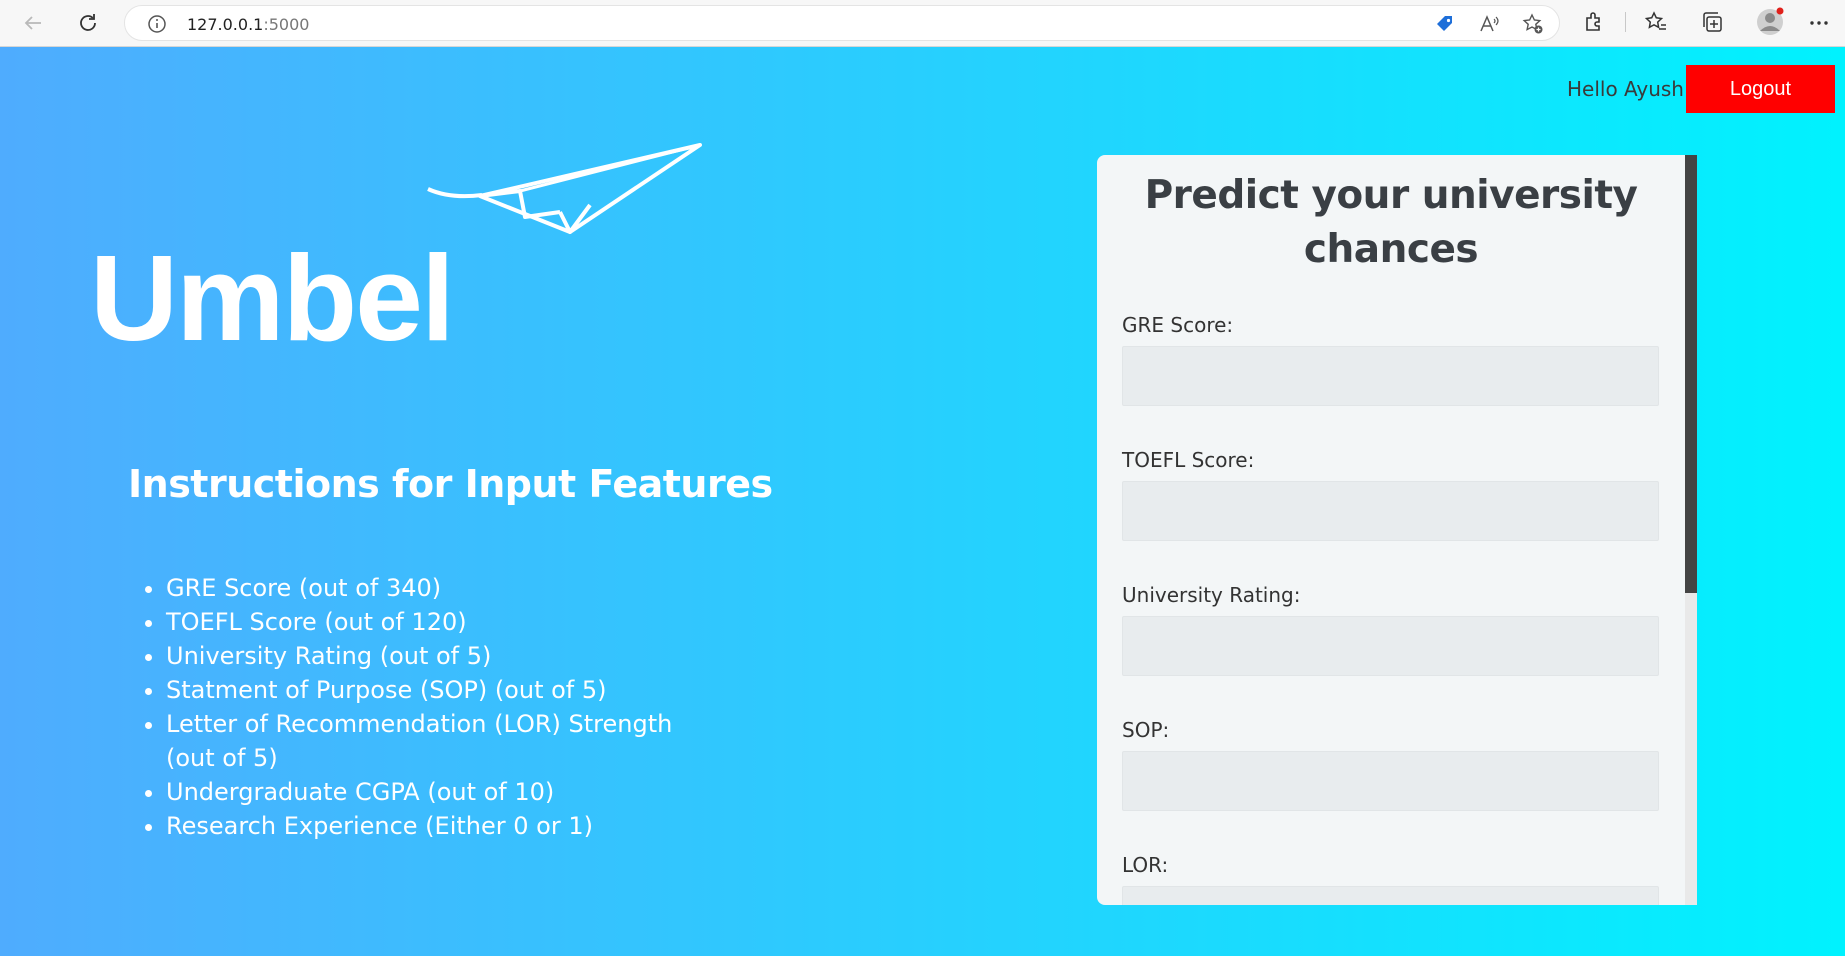 Image resolution: width=1845 pixels, height=956 pixels. I want to click on more-icon, so click(1819, 23).